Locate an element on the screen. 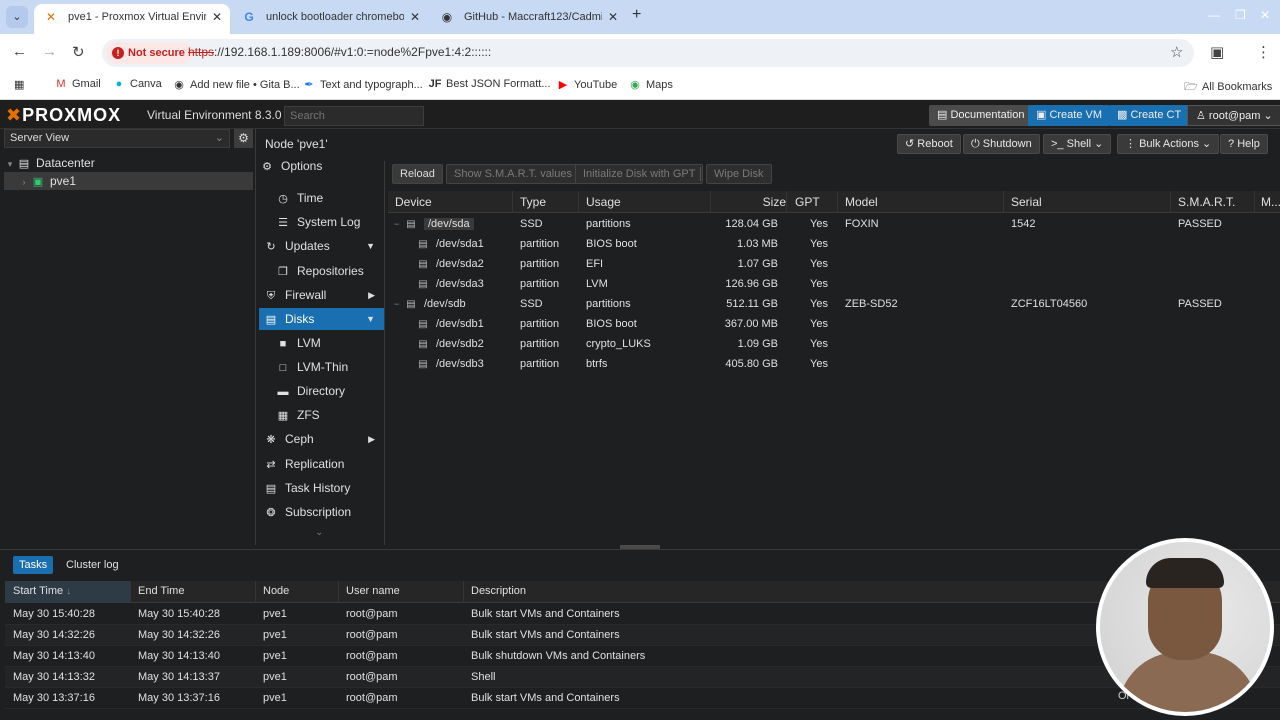 This screenshot has height=720, width=1280. col-end-time: End Time is located at coordinates (161, 591).